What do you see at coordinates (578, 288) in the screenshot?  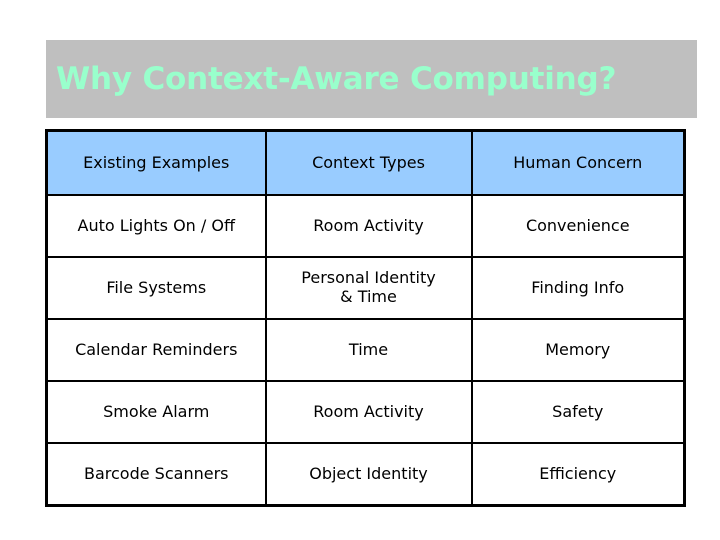 I see `cell-human-concern: Finding Info` at bounding box center [578, 288].